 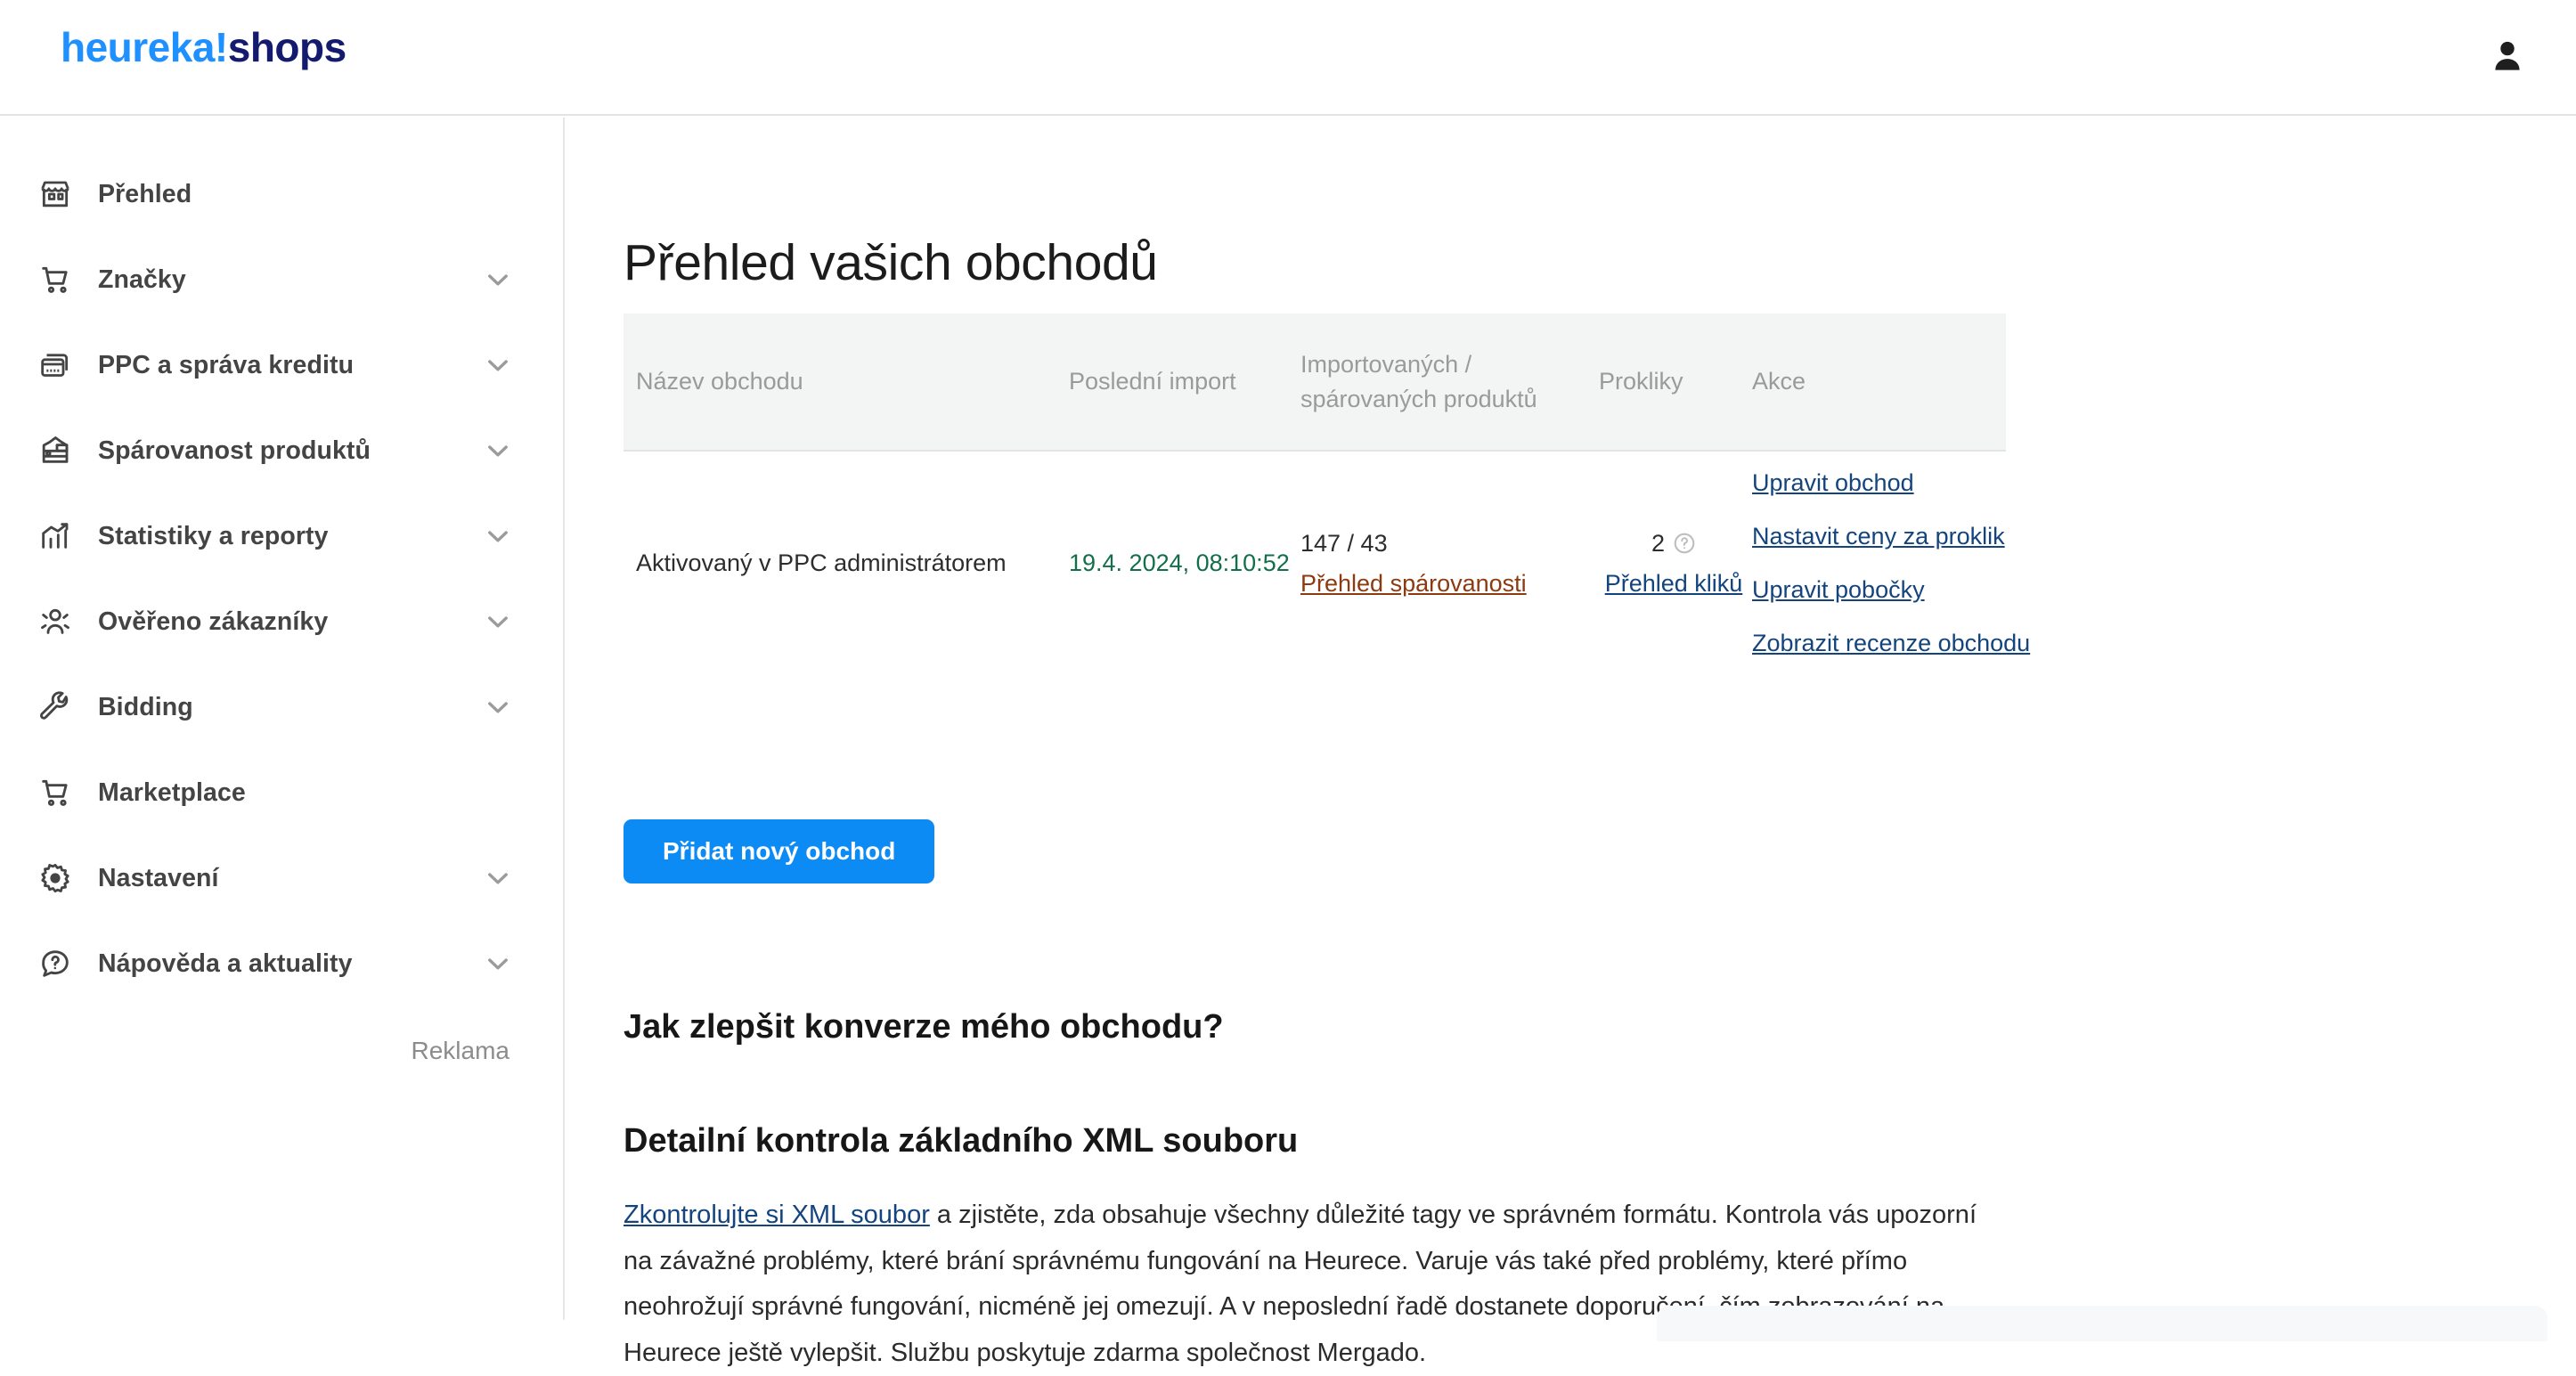 What do you see at coordinates (287, 47) in the screenshot?
I see `logo-secondary-text: shops` at bounding box center [287, 47].